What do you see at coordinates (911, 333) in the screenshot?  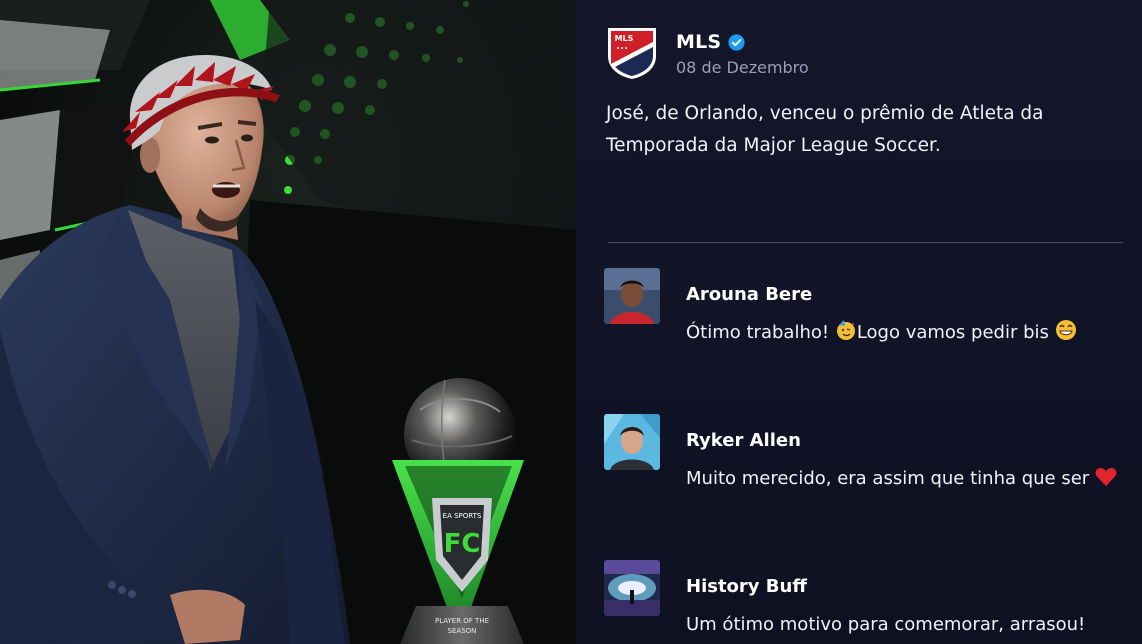 I see `comment-text: Ótimo trabalho! Logo vamos pedir bis` at bounding box center [911, 333].